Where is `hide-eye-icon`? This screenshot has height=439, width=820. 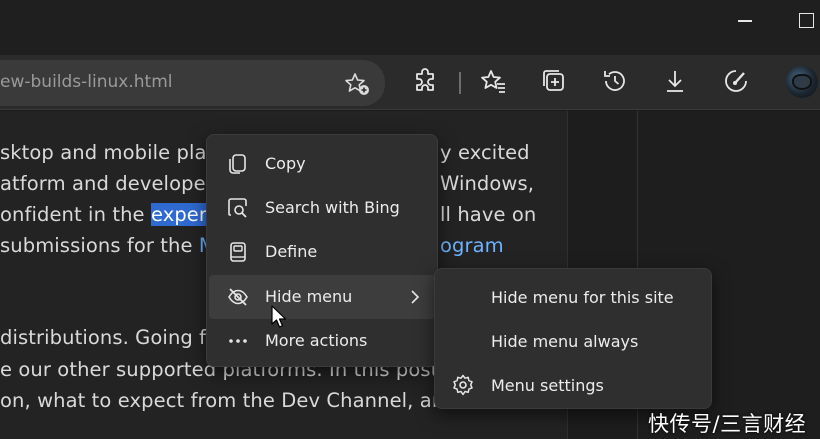
hide-eye-icon is located at coordinates (238, 297).